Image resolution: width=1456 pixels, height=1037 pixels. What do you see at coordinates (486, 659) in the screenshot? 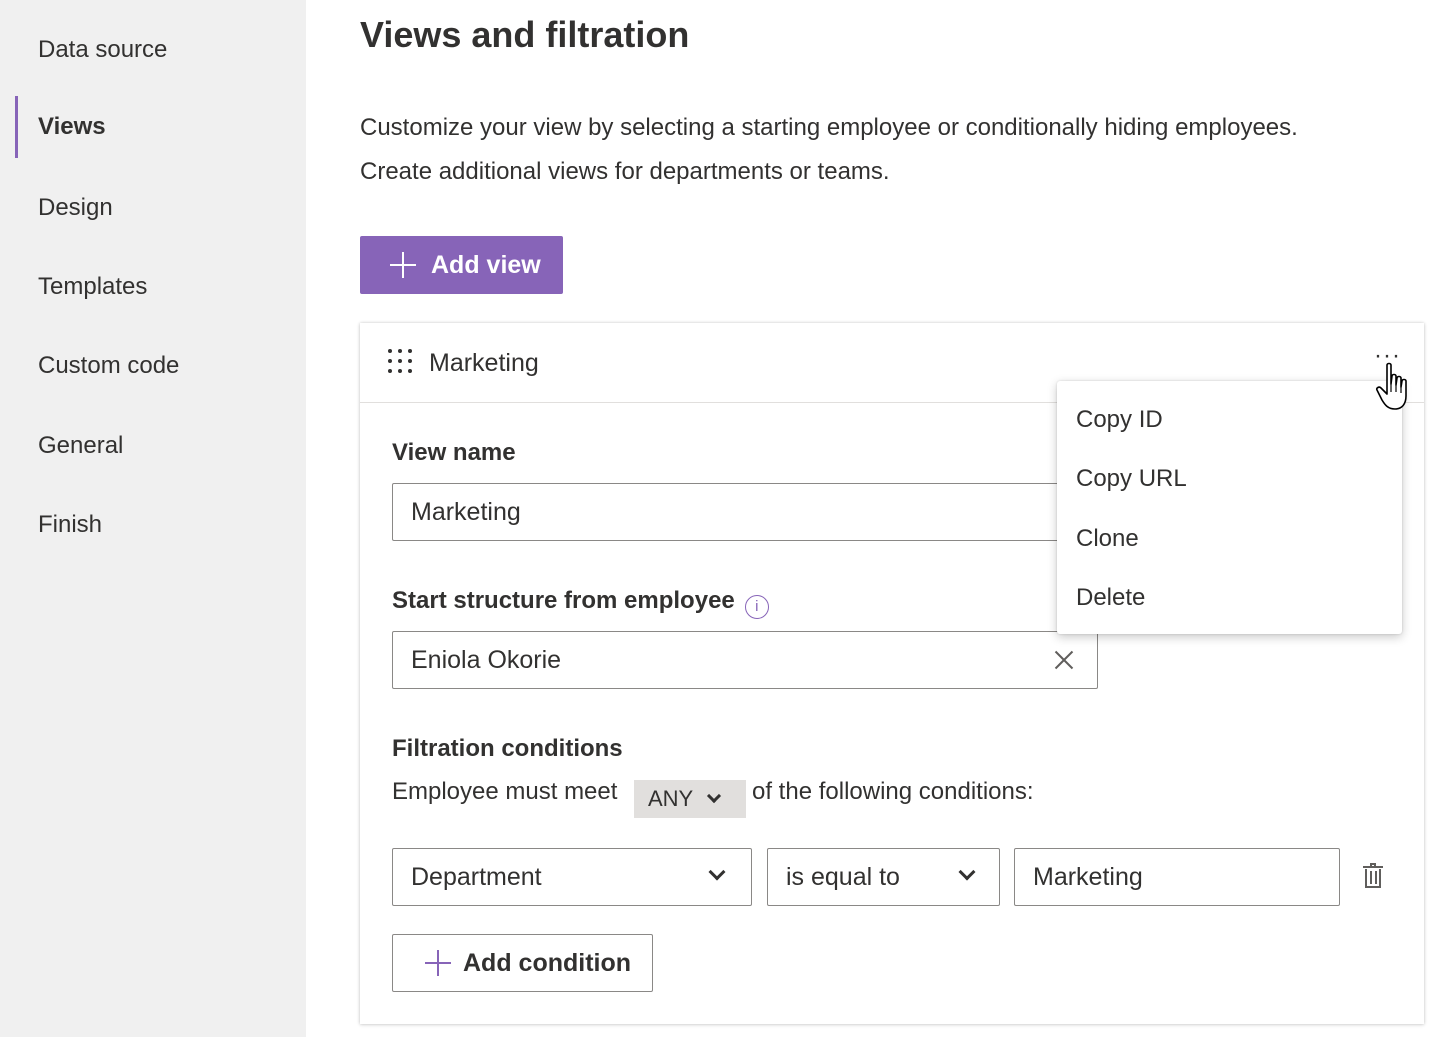
I see `start-employee-value: Eniola Okorie` at bounding box center [486, 659].